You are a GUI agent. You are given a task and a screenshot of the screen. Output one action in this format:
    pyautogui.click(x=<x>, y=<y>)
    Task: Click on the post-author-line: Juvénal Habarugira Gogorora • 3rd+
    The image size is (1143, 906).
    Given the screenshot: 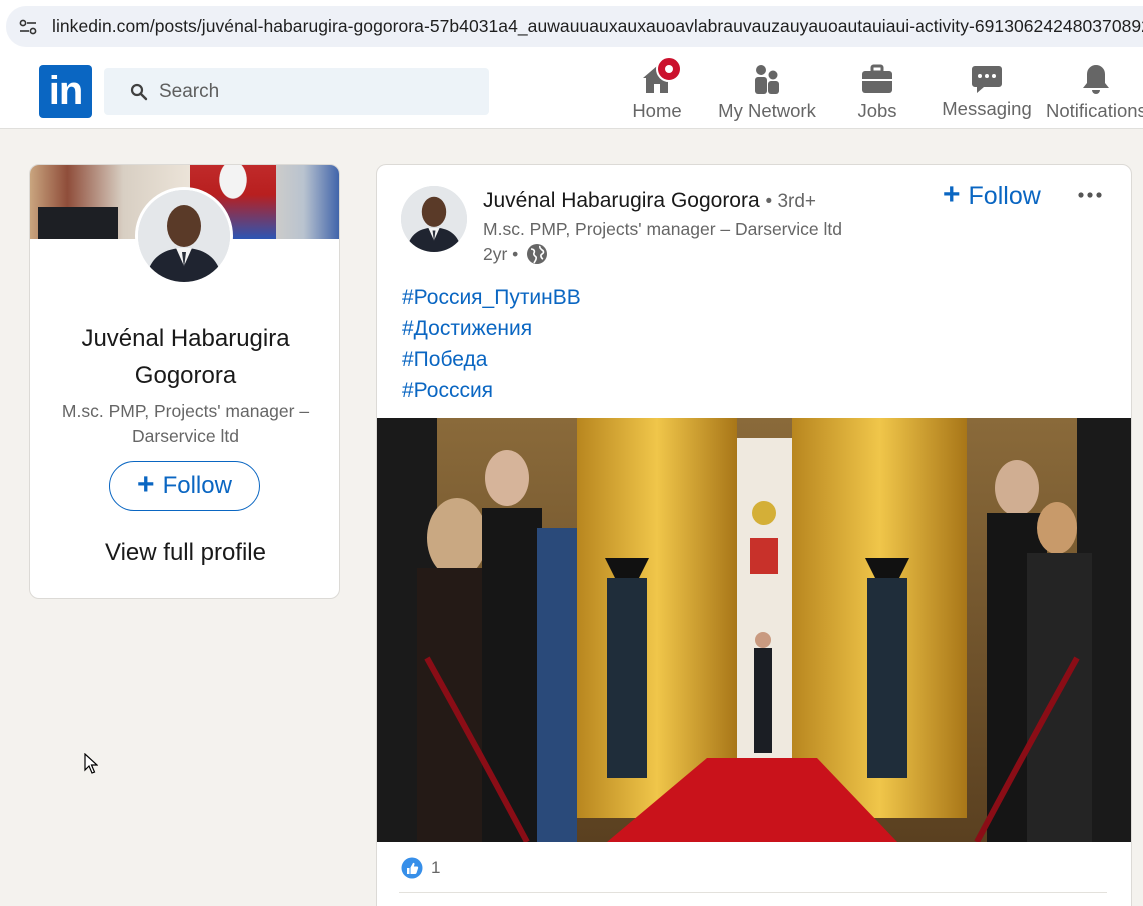 What is the action you would take?
    pyautogui.click(x=649, y=201)
    